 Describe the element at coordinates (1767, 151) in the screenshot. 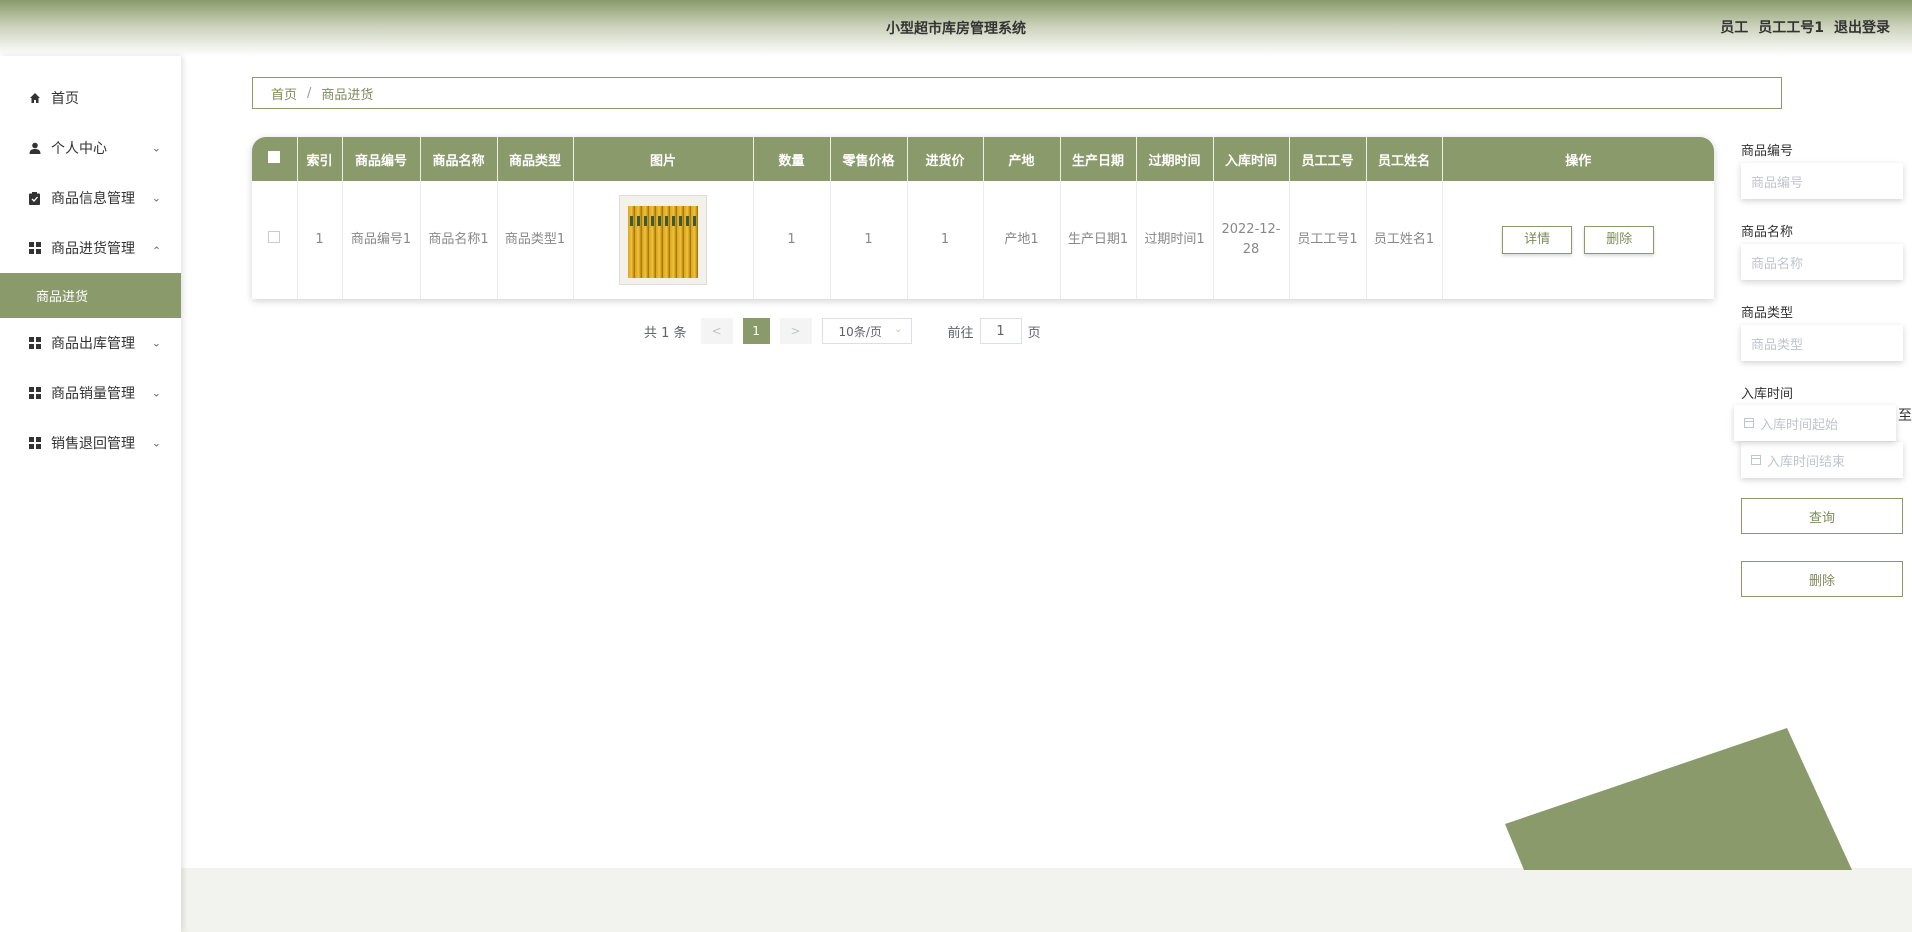

I see `code-label: 商品编号` at that location.